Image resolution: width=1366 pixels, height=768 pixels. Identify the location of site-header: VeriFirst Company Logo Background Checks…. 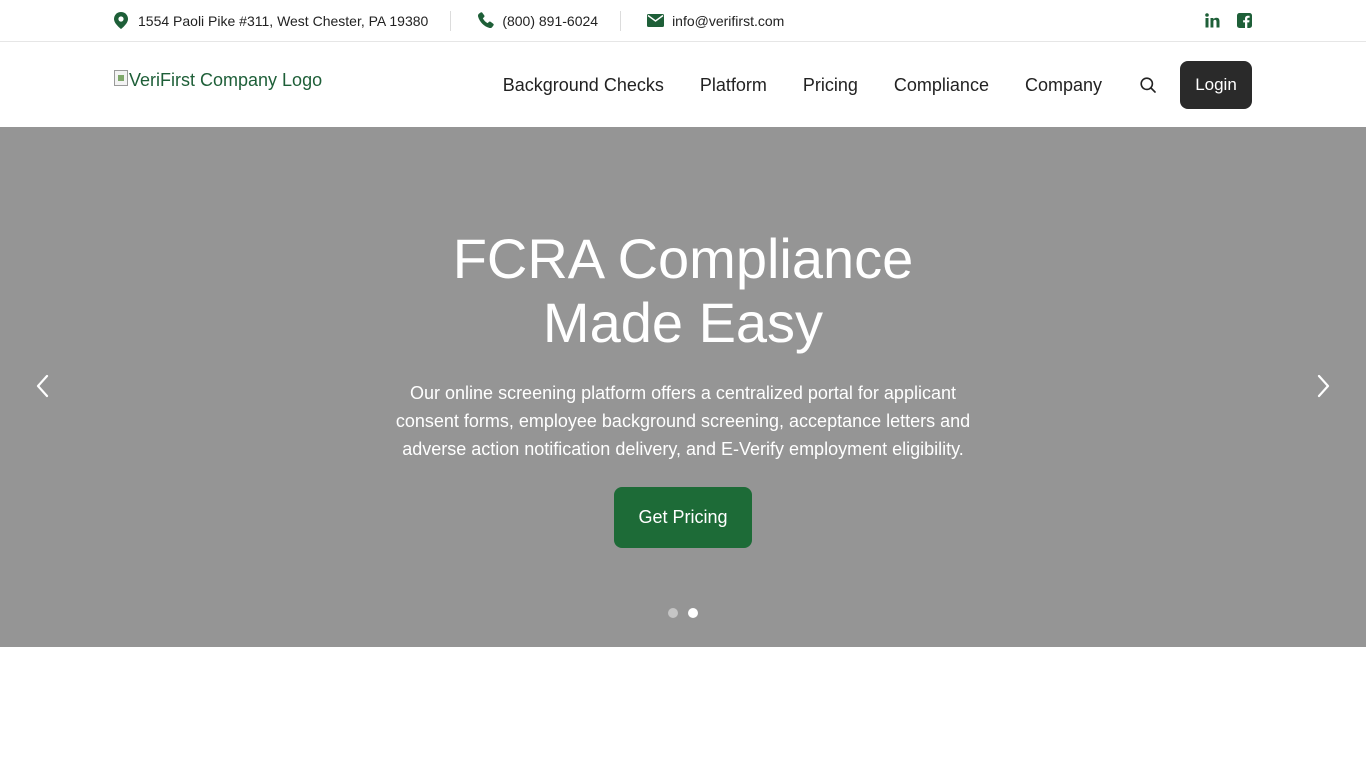
(683, 84).